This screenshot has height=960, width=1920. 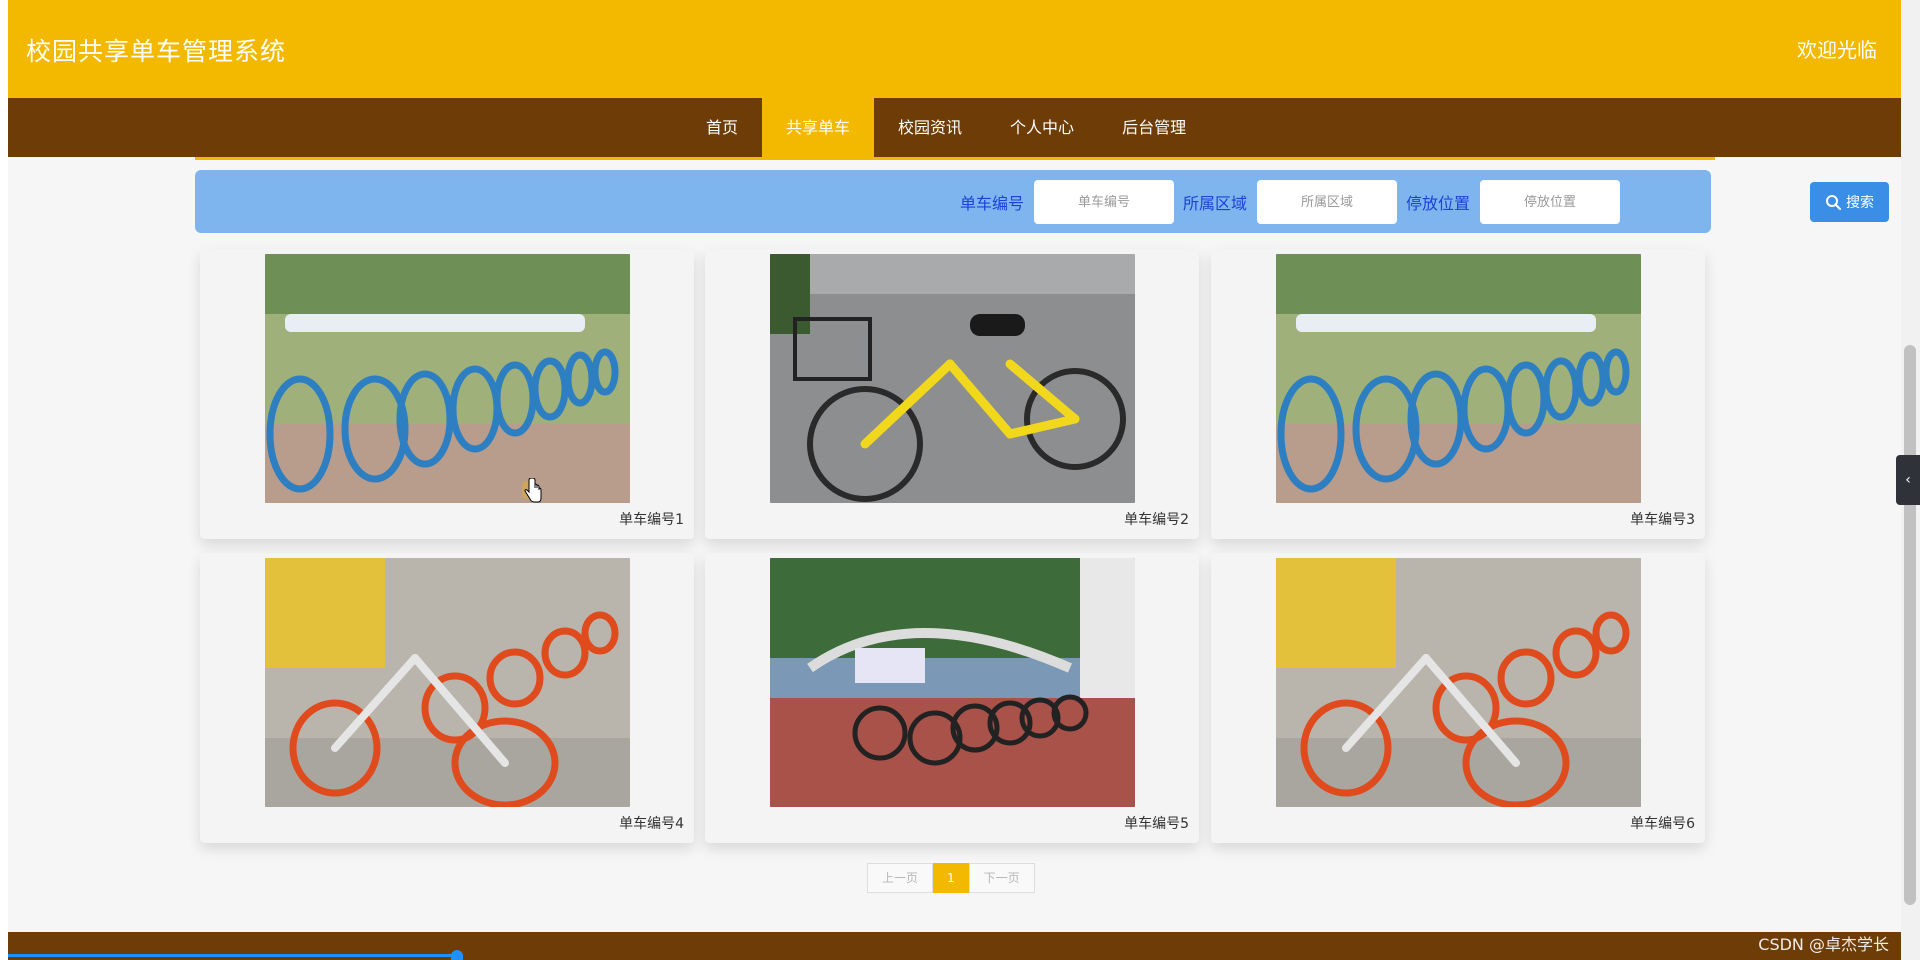 I want to click on bike-card-label: 单车编号4, so click(x=651, y=824).